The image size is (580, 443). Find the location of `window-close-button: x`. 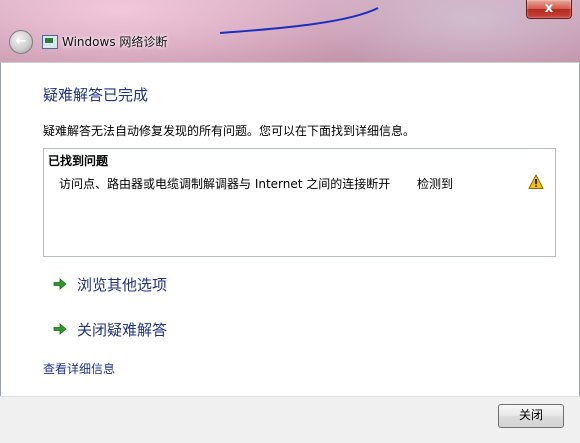

window-close-button: x is located at coordinates (549, 9).